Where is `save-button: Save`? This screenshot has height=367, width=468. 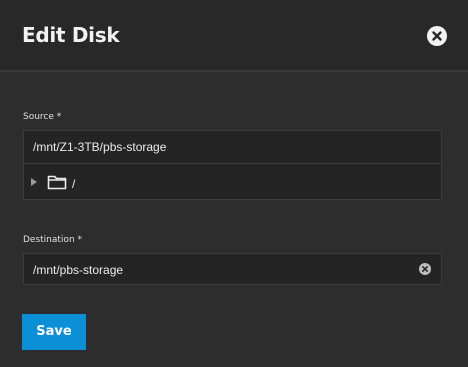 save-button: Save is located at coordinates (54, 332).